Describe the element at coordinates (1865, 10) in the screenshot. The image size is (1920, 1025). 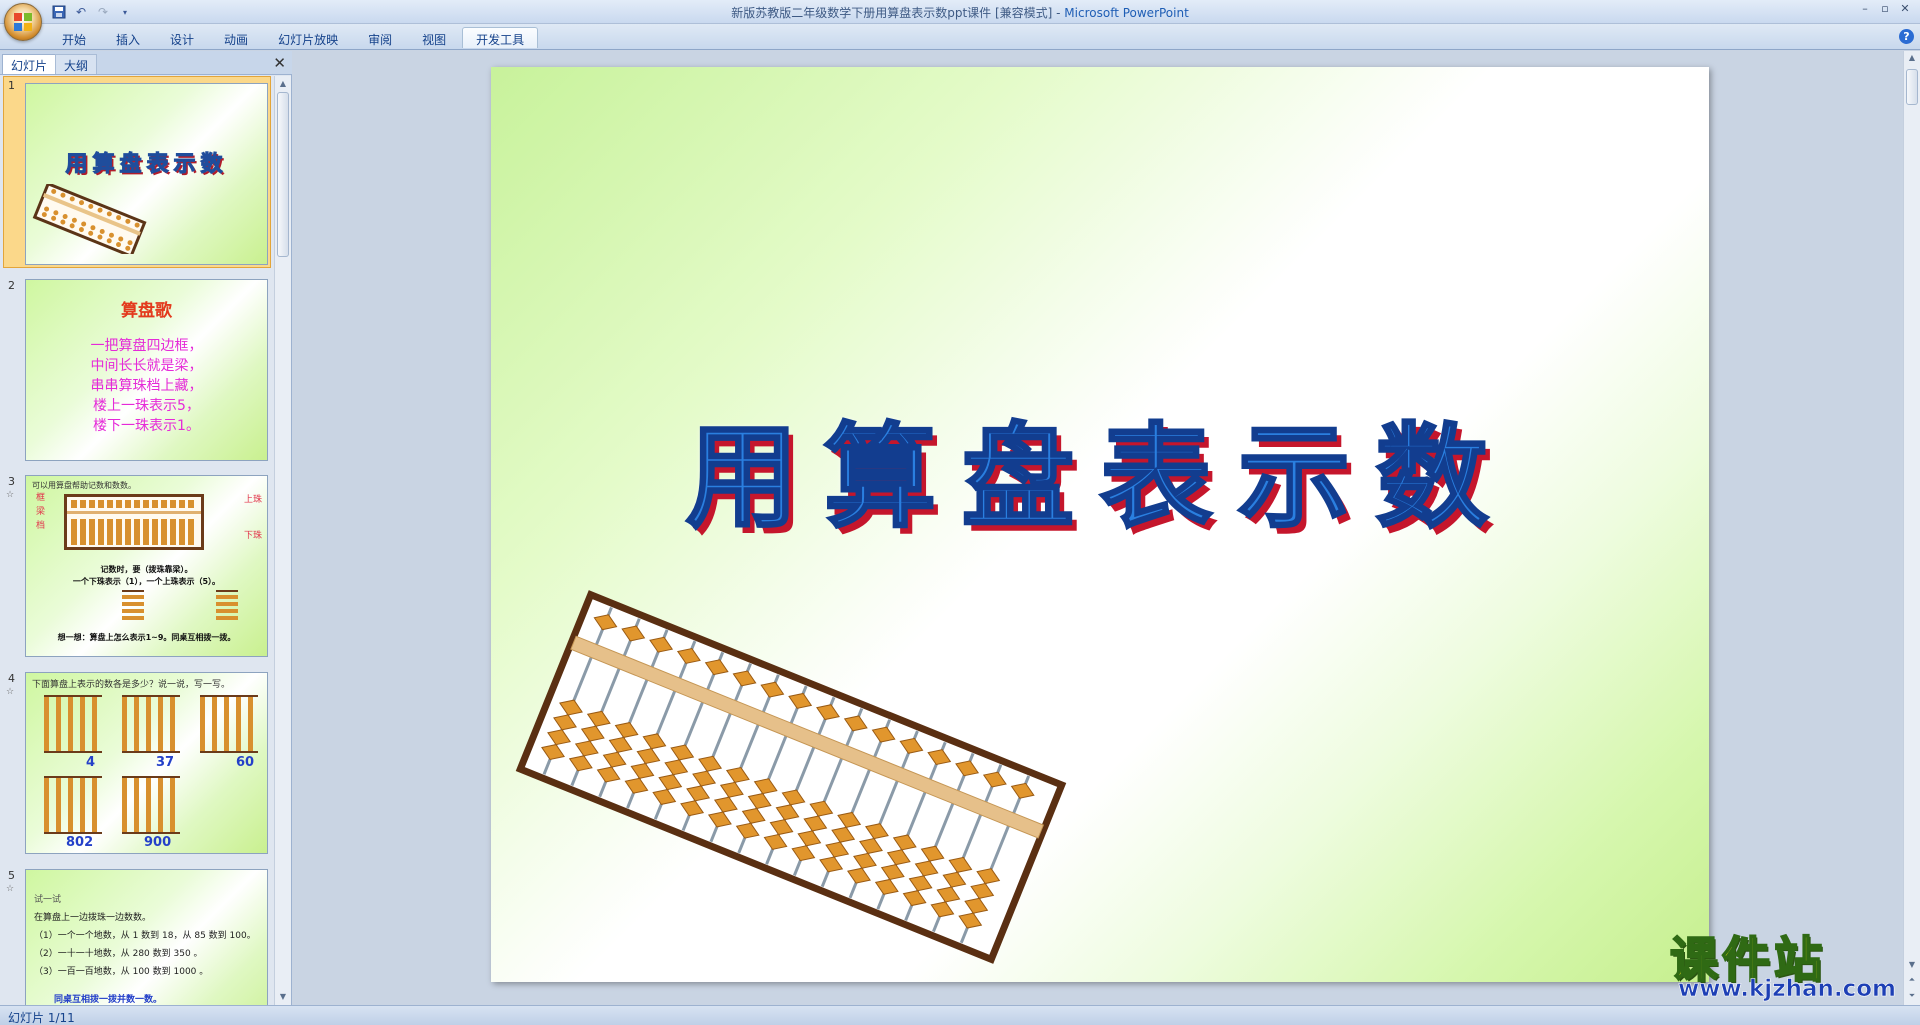
I see `minimize-icon: –` at that location.